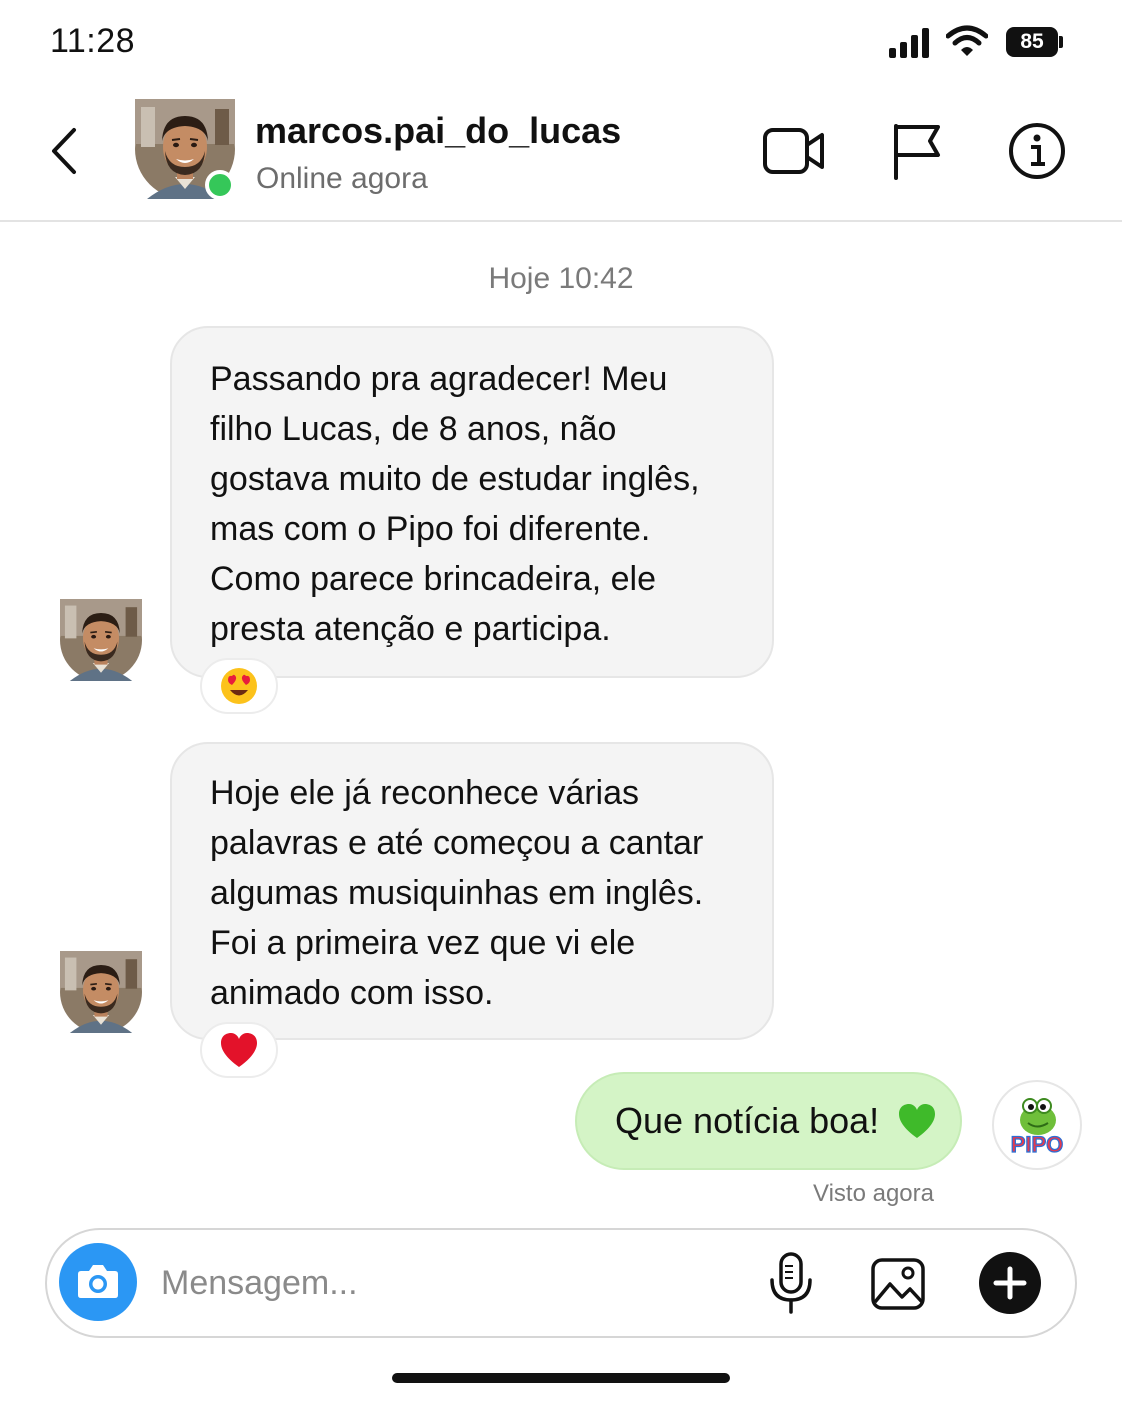 This screenshot has width=1122, height=1402. Describe the element at coordinates (967, 40) in the screenshot. I see `wifi-icon` at that location.